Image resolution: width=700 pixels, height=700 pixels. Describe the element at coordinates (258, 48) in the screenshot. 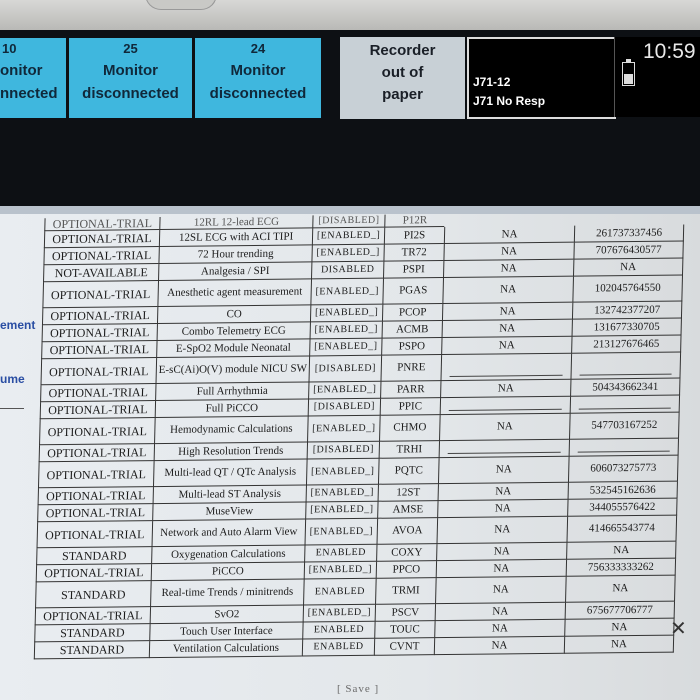

I see `tile-bed-number: 24` at that location.